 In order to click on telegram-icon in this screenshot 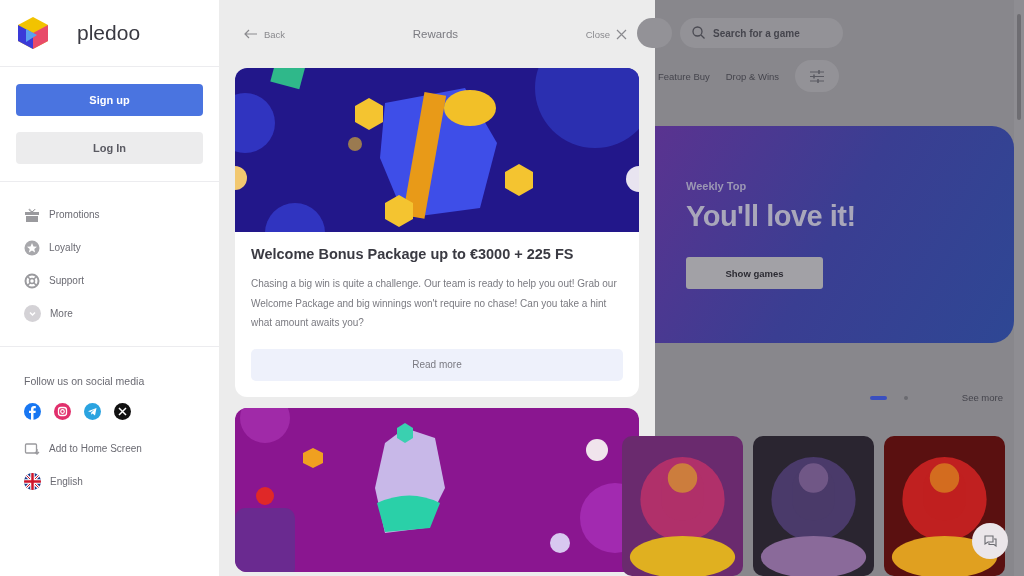, I will do `click(92, 411)`.